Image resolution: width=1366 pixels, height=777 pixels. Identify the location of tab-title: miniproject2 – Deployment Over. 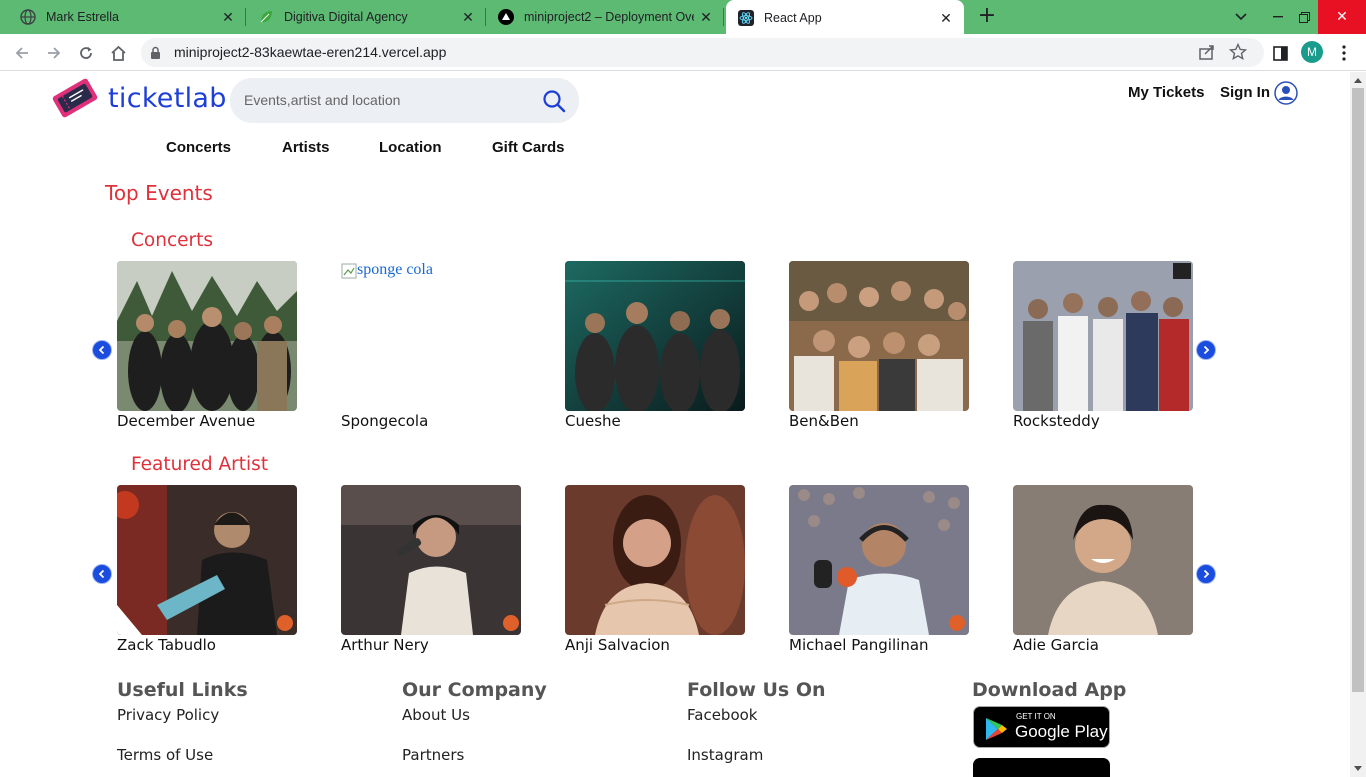
(609, 17).